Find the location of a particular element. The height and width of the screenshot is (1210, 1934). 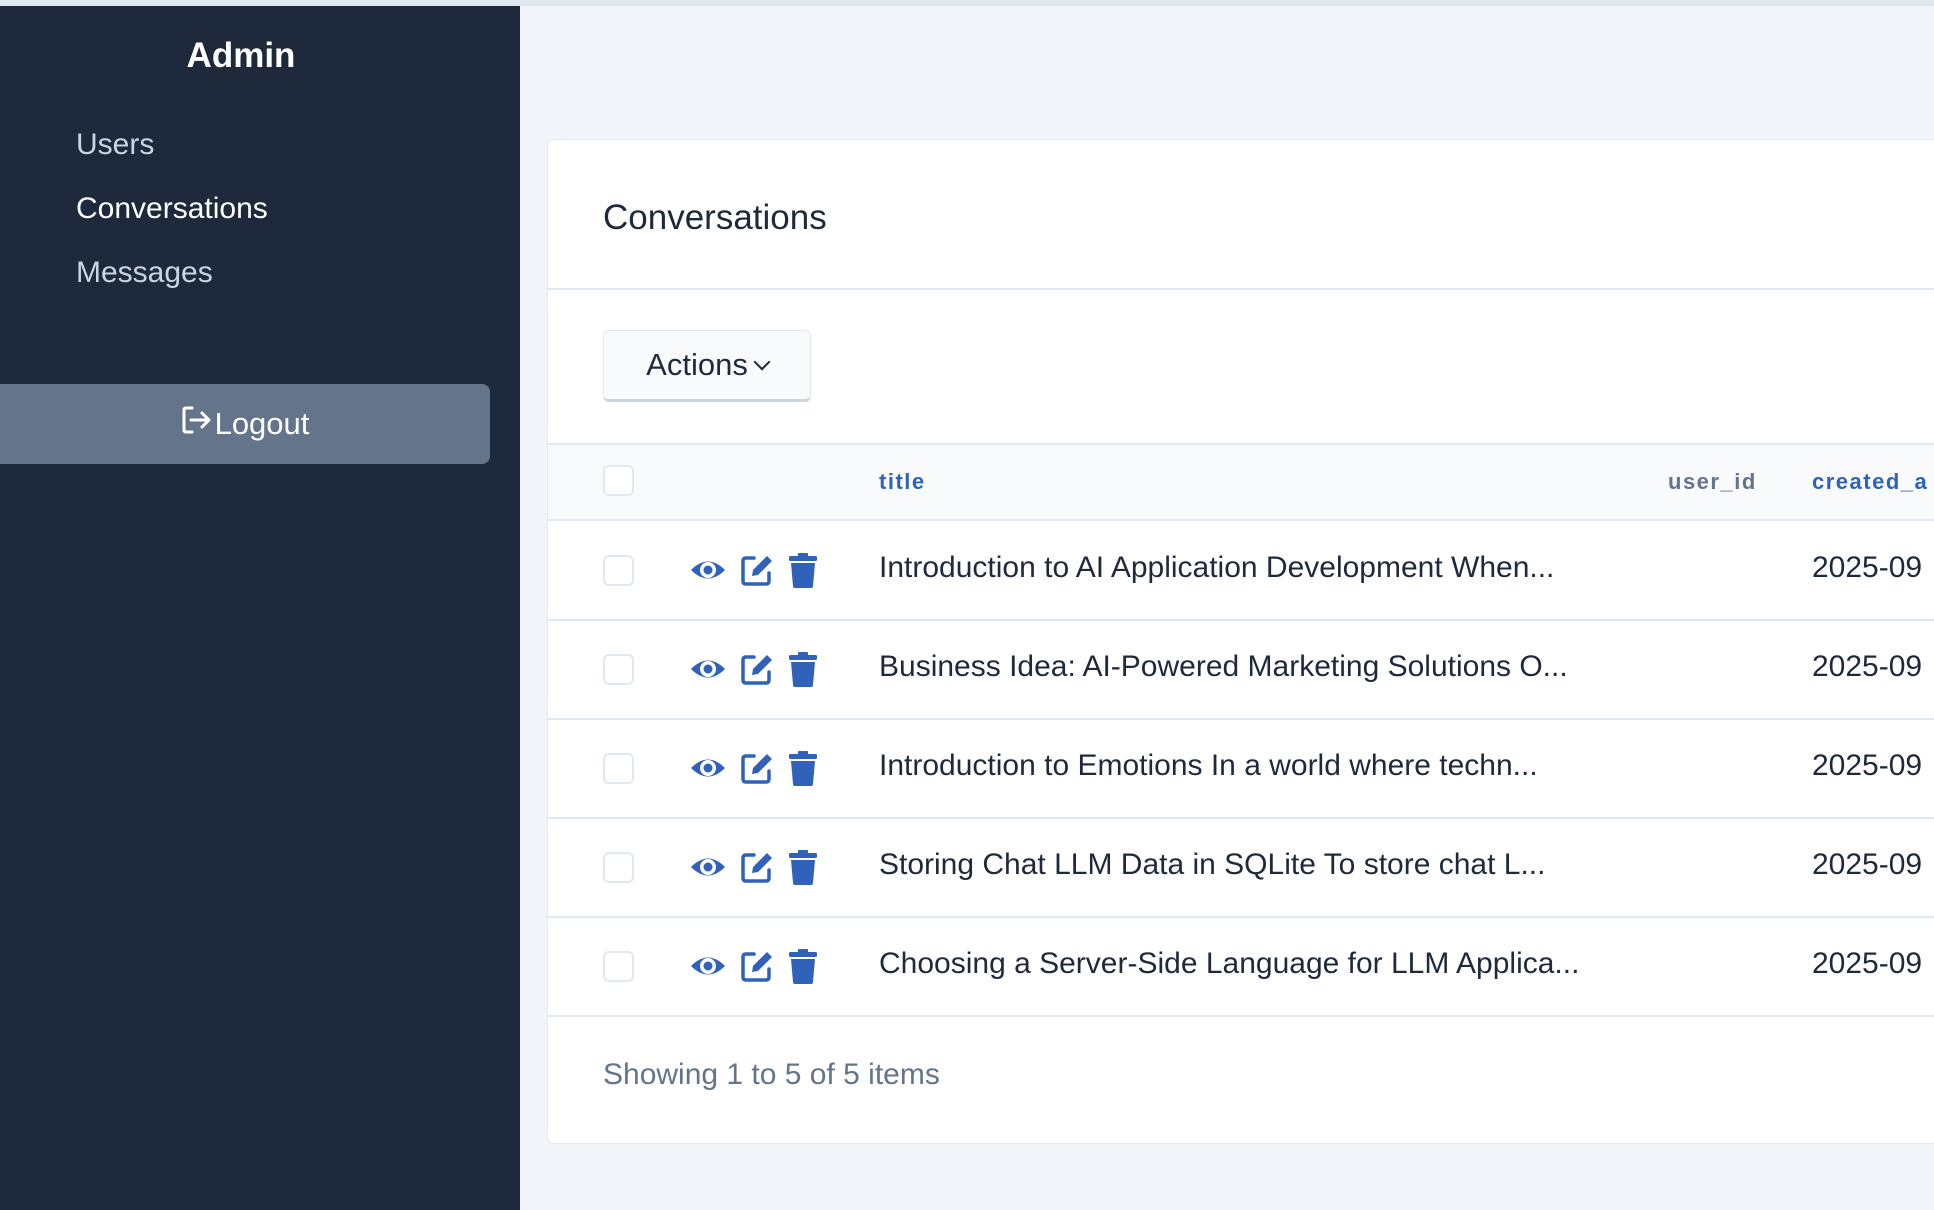

column-header-created-at: created_a is located at coordinates (1870, 482).